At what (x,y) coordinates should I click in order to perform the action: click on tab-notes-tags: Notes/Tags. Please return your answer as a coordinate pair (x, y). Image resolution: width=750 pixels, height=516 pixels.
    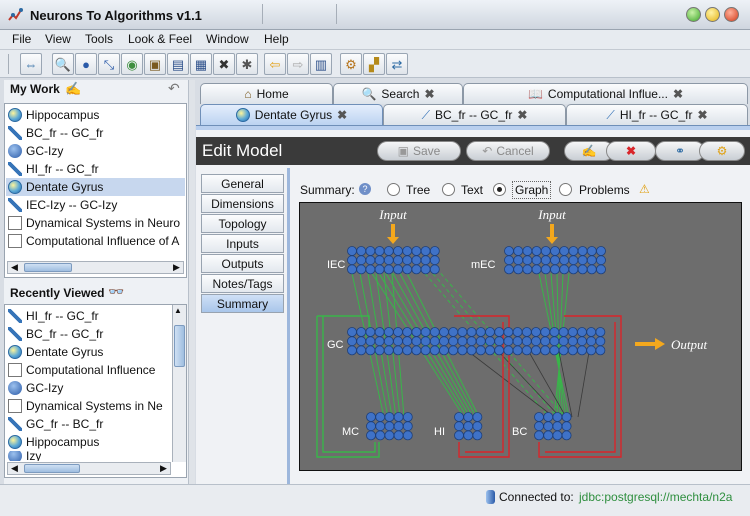
    Looking at the image, I should click on (242, 283).